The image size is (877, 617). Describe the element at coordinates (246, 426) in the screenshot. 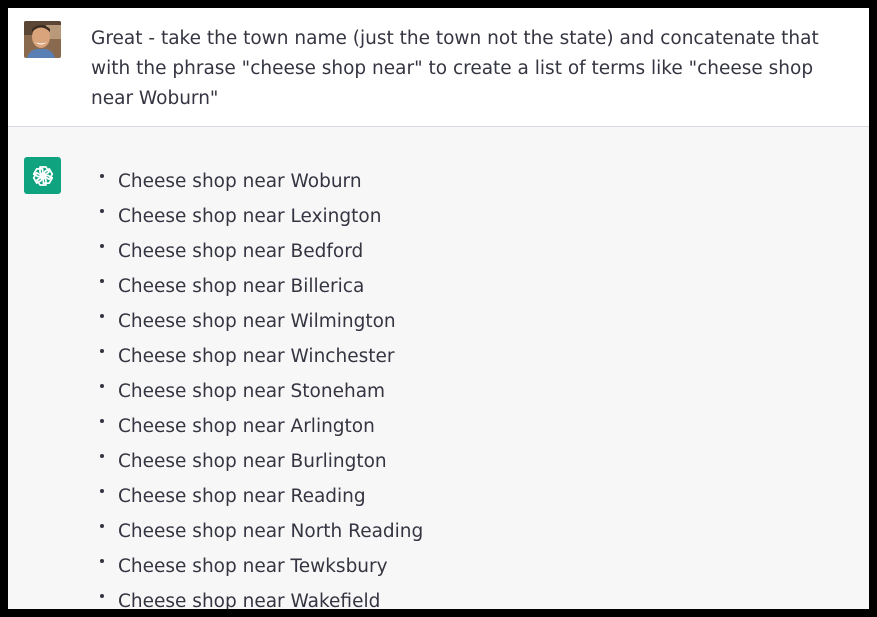

I see `list-item-text: Cheese shop near Arlington` at that location.